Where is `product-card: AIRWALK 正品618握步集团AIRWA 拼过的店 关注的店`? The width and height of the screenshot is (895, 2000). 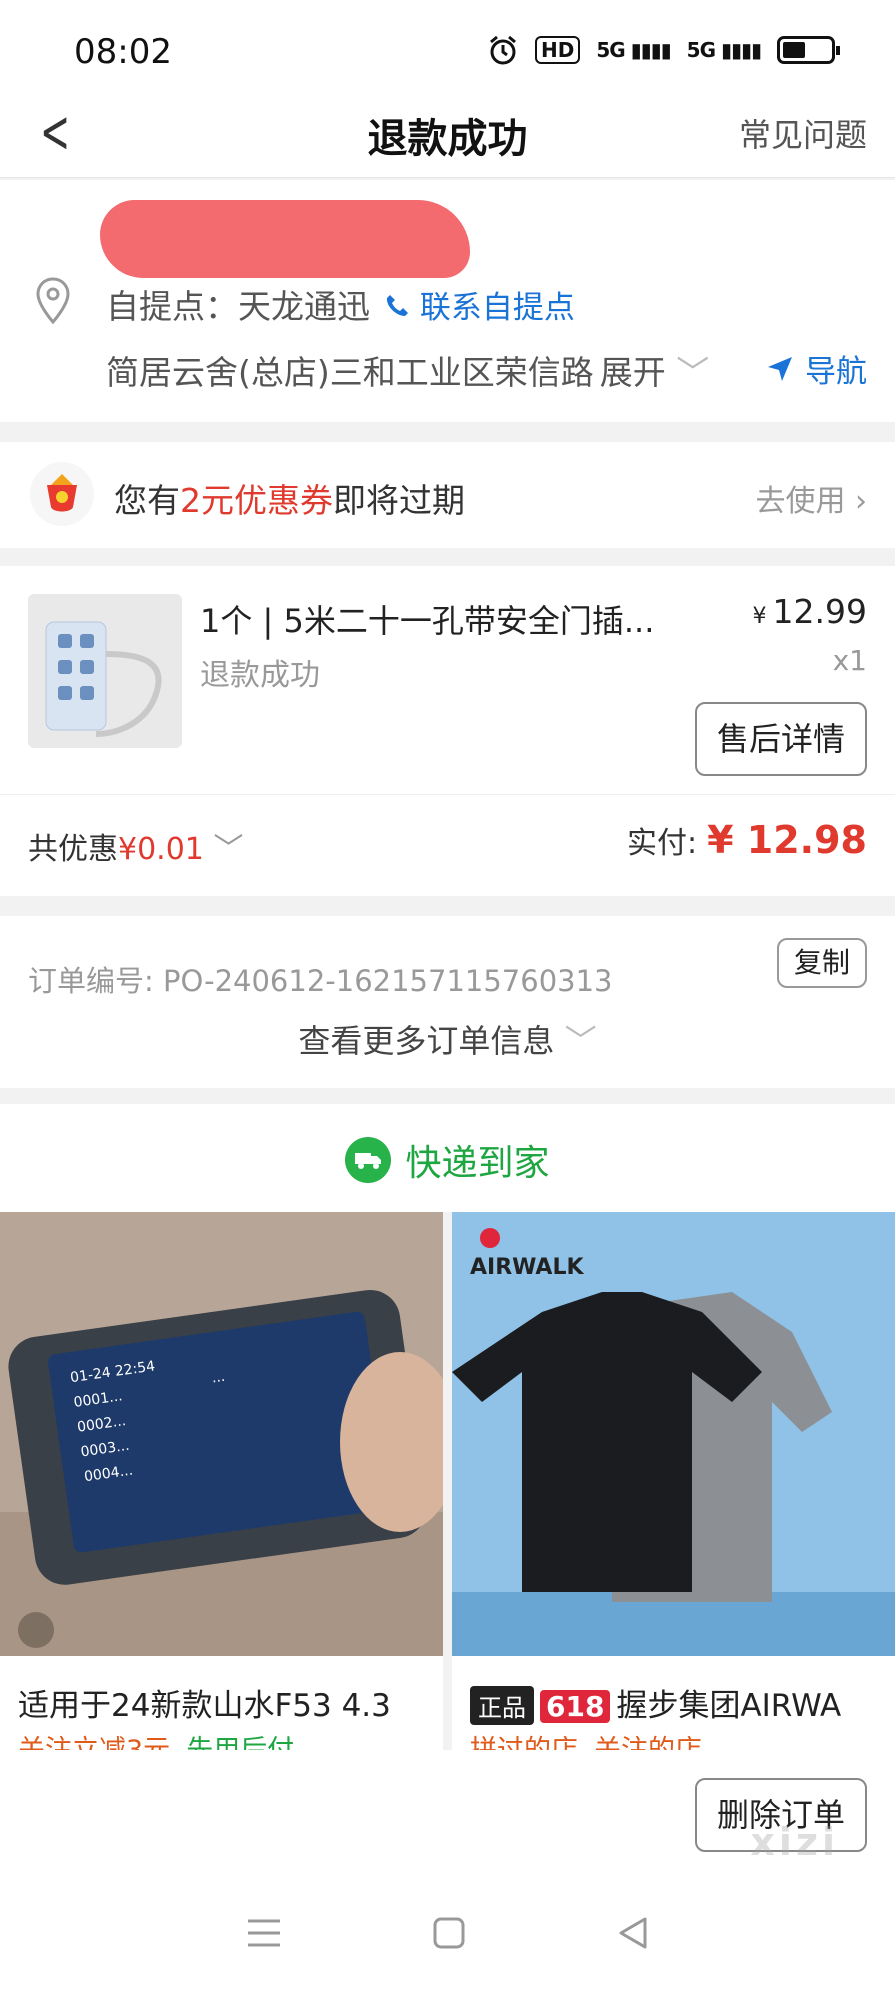
product-card: AIRWALK 正品618握步集团AIRWA 拼过的店 关注的店 is located at coordinates (673, 1481).